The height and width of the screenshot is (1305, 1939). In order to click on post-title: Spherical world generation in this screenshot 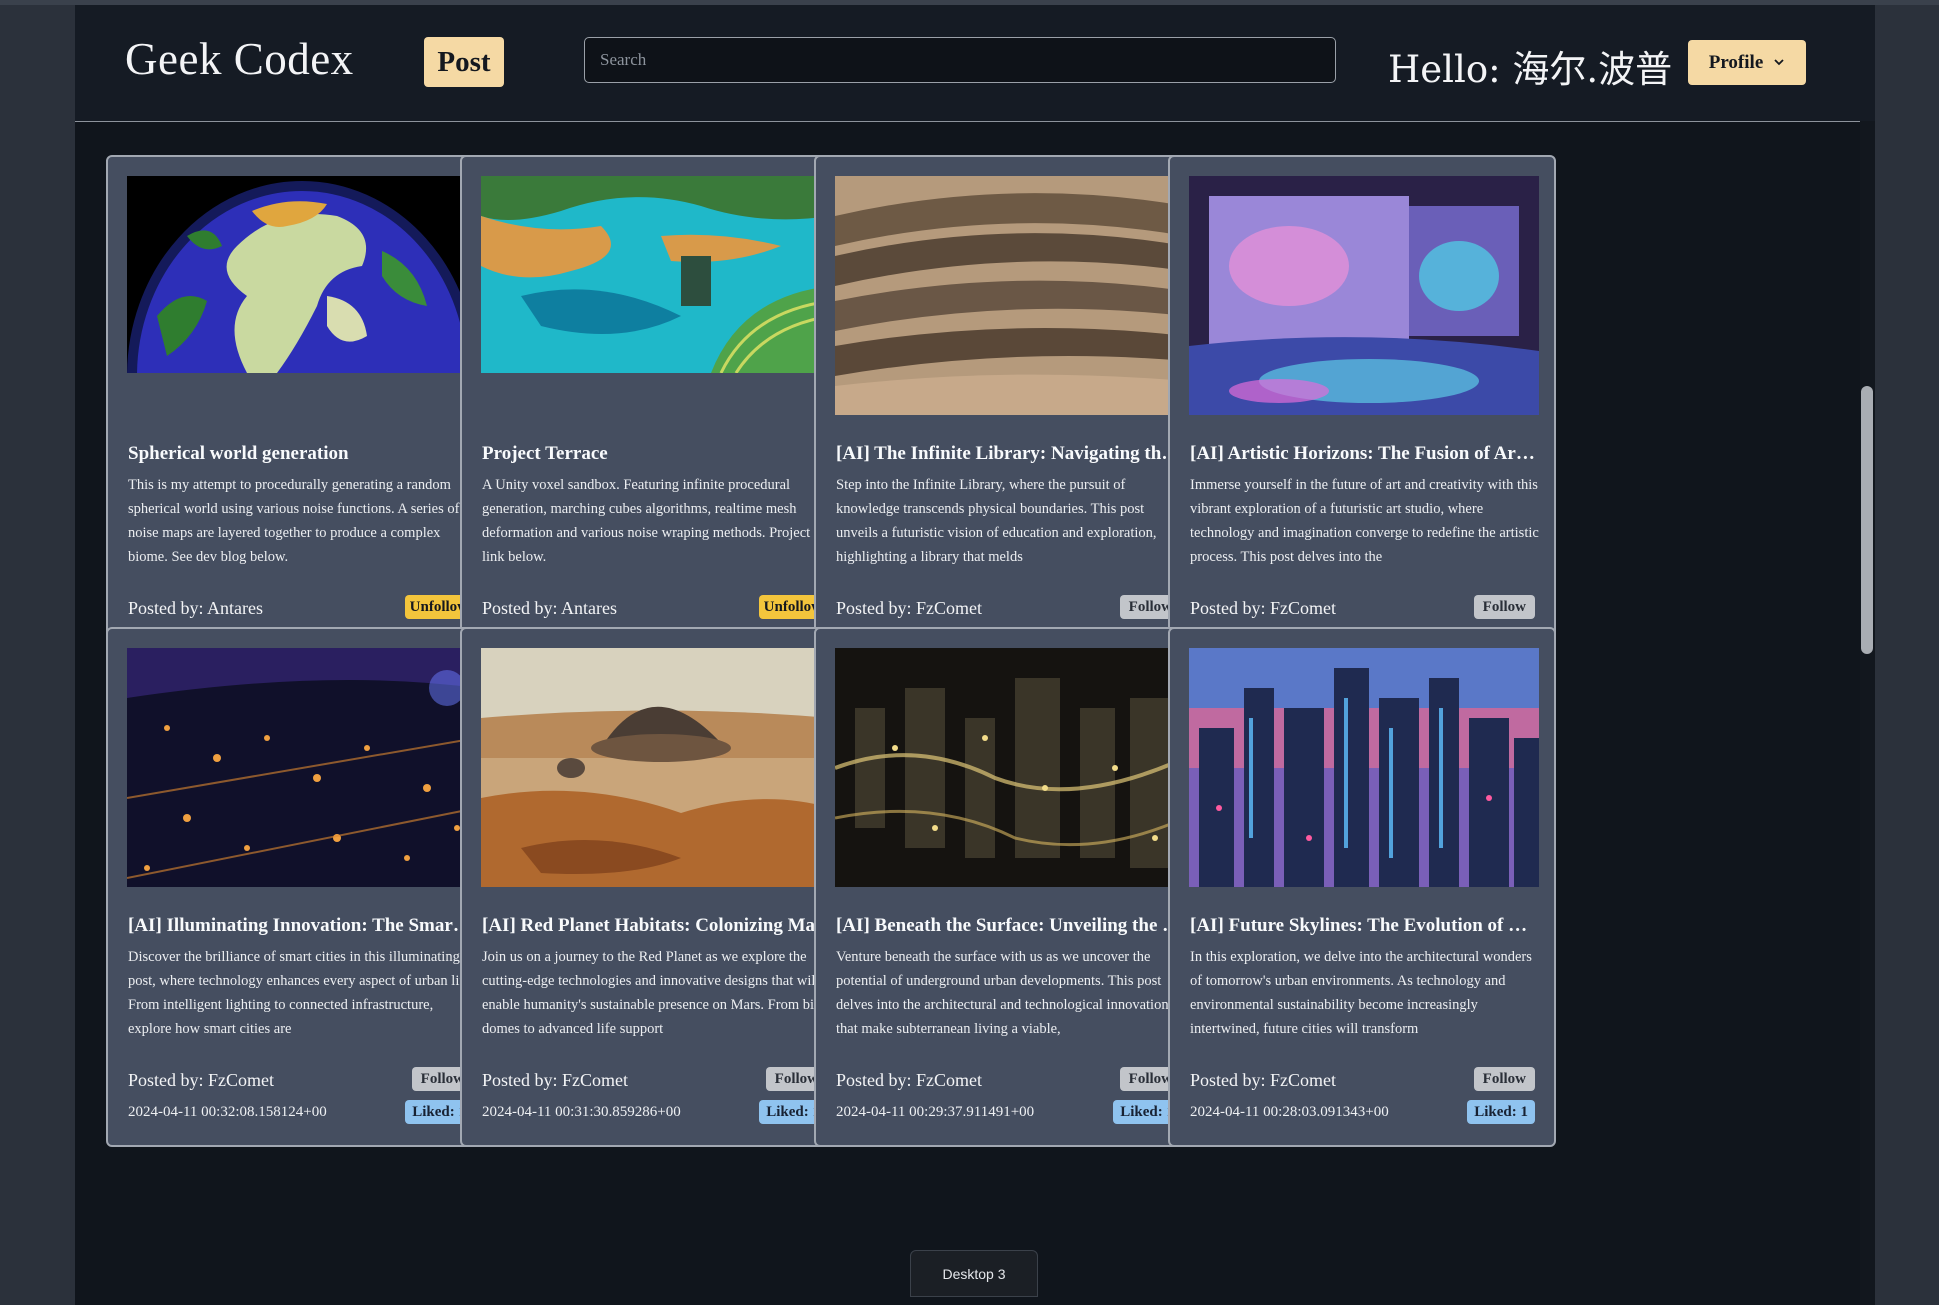, I will do `click(303, 454)`.